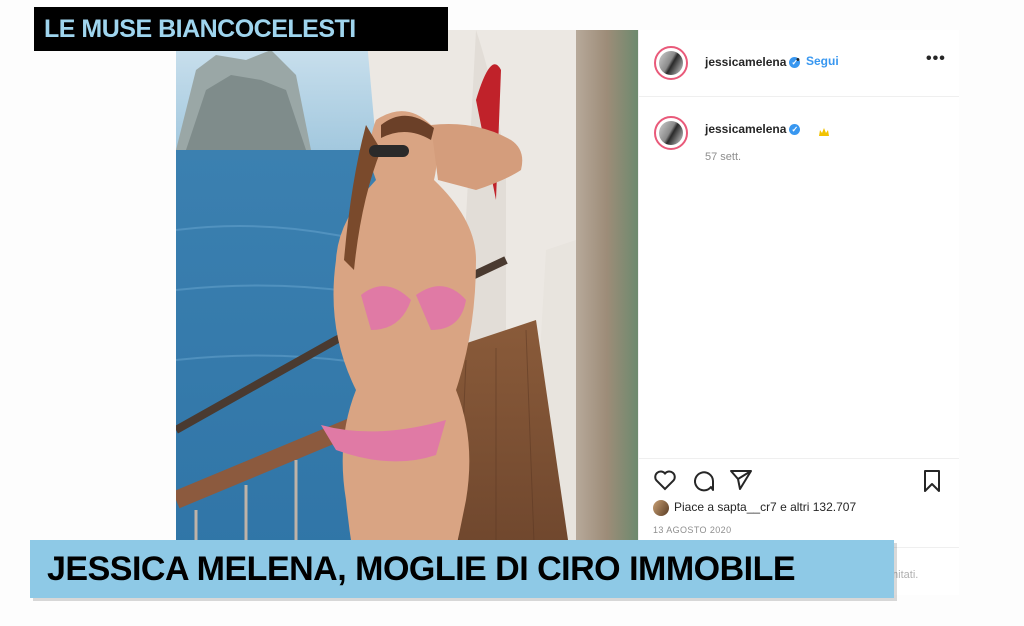 Image resolution: width=1024 pixels, height=626 pixels. What do you see at coordinates (745, 62) in the screenshot?
I see `header-username: jessicamelena` at bounding box center [745, 62].